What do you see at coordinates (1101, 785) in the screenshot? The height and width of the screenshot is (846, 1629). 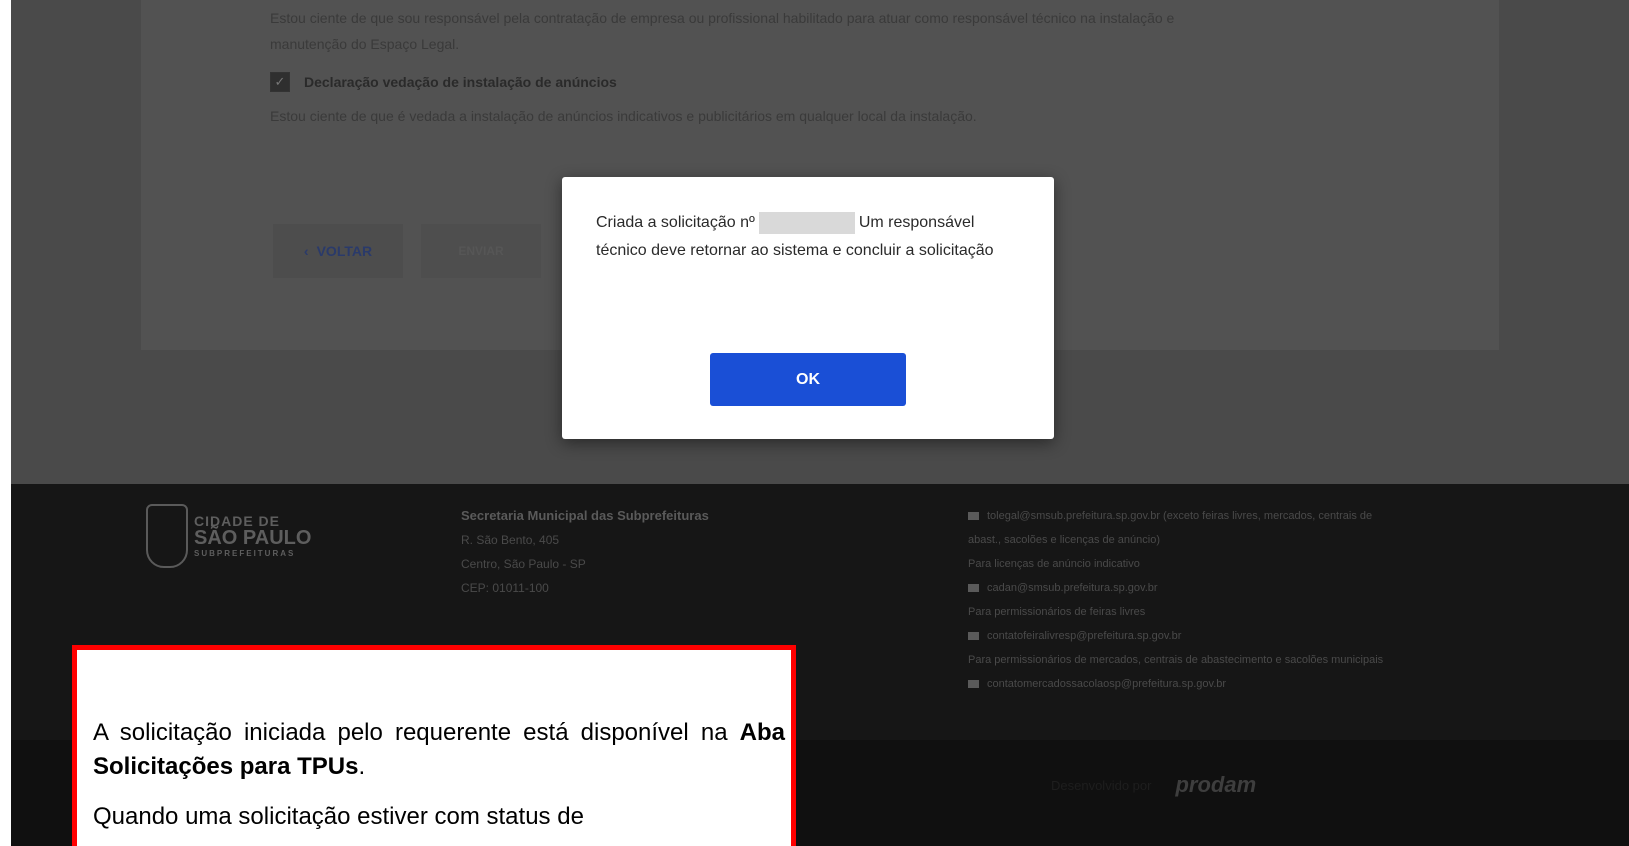 I see `developed-by-label: Desenvolvido por` at bounding box center [1101, 785].